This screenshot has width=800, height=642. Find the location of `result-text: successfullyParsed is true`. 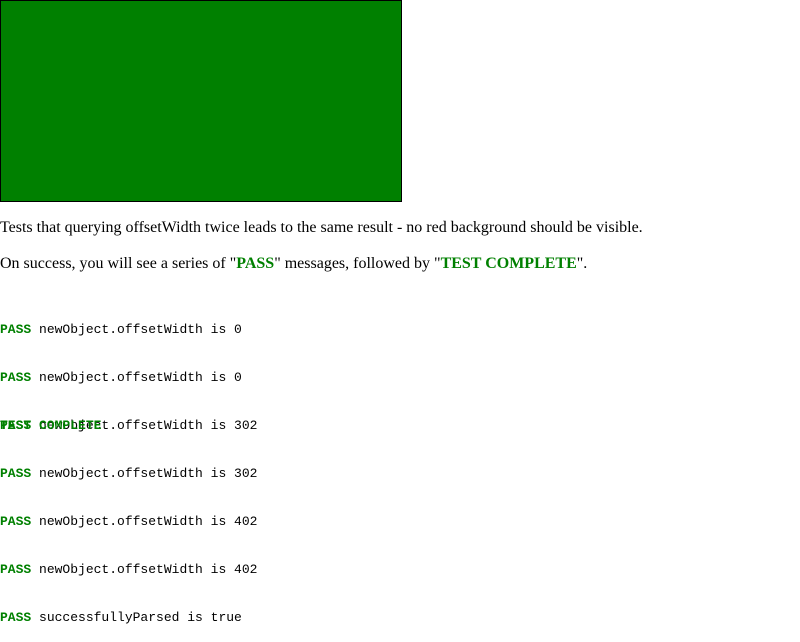

result-text: successfullyParsed is true is located at coordinates (136, 617).